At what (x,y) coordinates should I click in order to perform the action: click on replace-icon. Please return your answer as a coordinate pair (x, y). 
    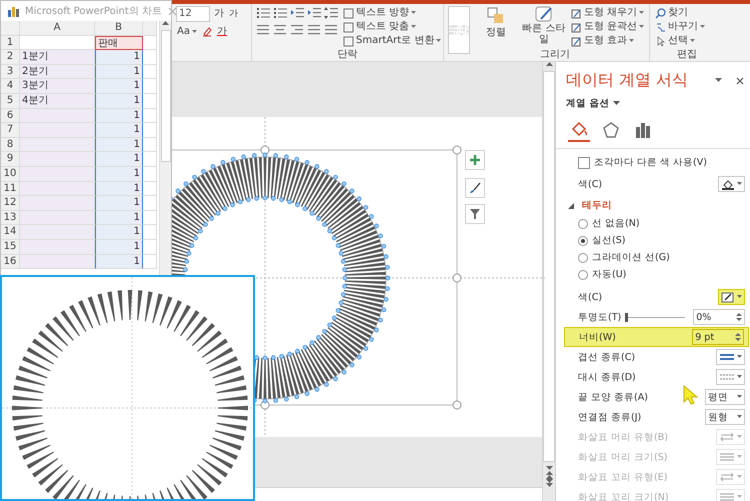
    Looking at the image, I should click on (660, 27).